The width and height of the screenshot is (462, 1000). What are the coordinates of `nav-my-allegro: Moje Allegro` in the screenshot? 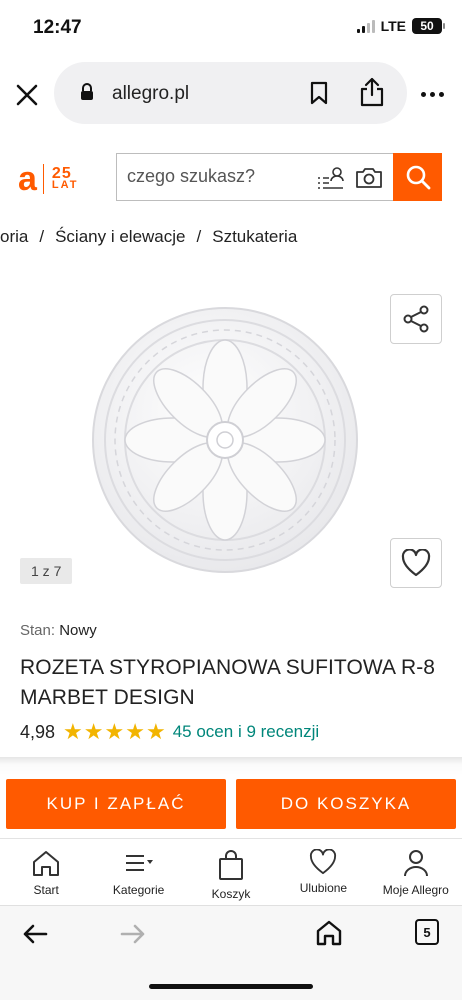 It's located at (416, 871).